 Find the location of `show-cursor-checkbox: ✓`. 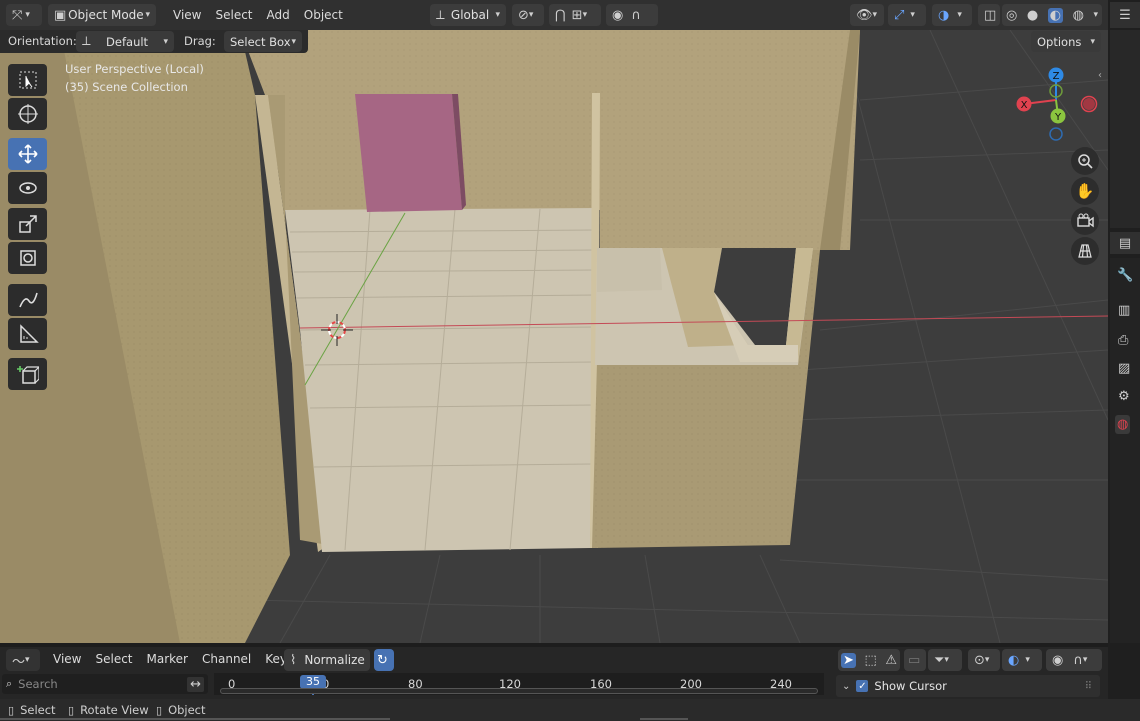

show-cursor-checkbox: ✓ is located at coordinates (862, 686).